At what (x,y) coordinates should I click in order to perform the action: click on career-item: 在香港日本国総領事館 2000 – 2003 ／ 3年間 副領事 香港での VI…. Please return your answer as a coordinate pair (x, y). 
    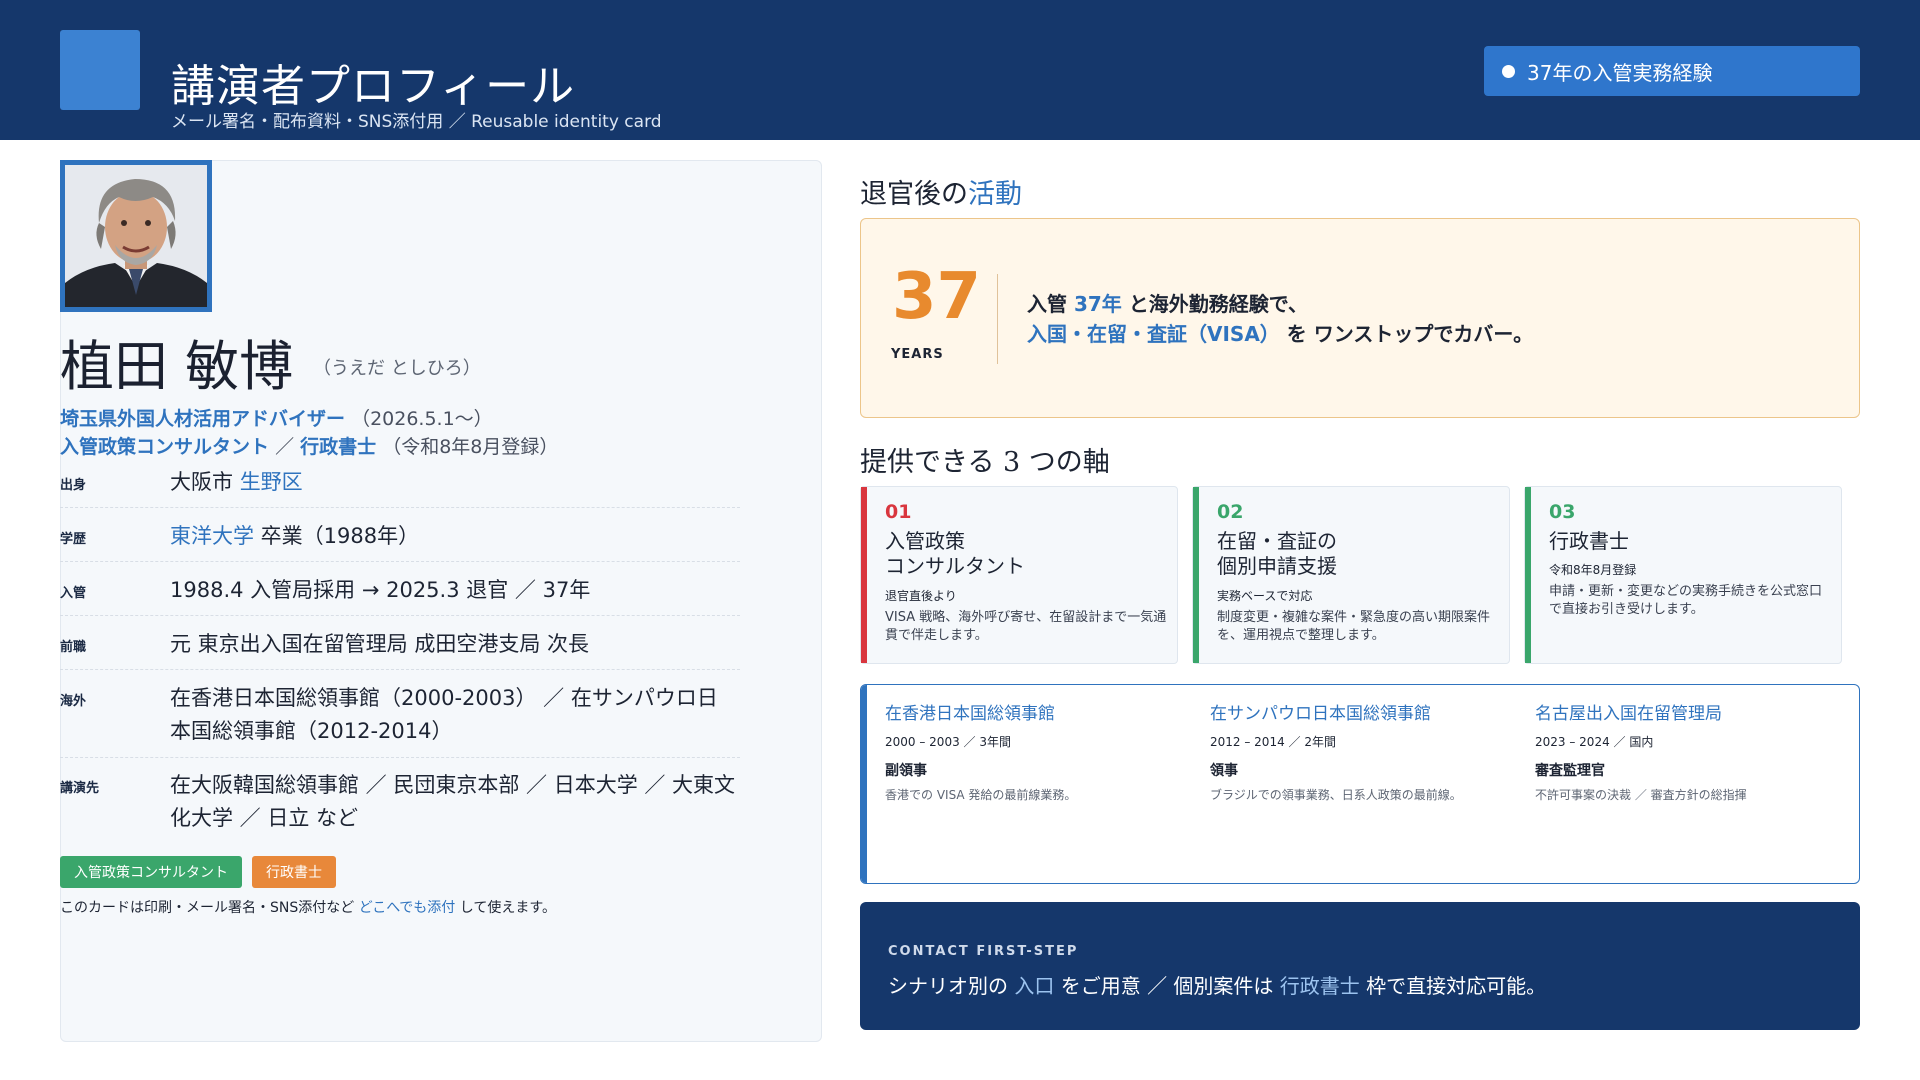
    Looking at the image, I should click on (1035, 751).